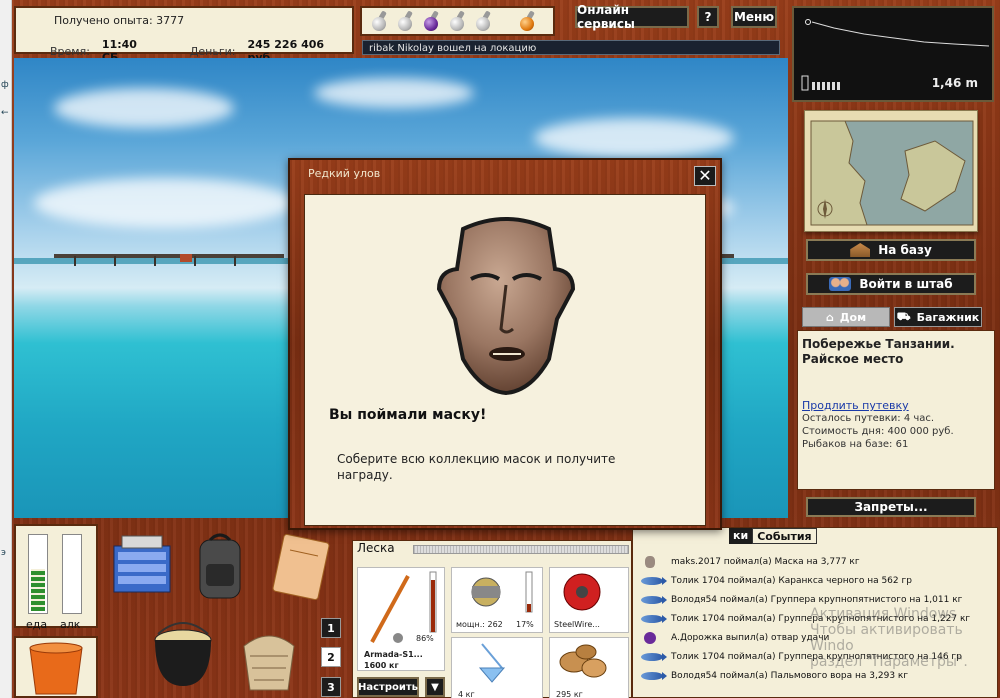 Image resolution: width=1000 pixels, height=698 pixels. I want to click on online-services-button: Онлайн сервисы, so click(632, 17).